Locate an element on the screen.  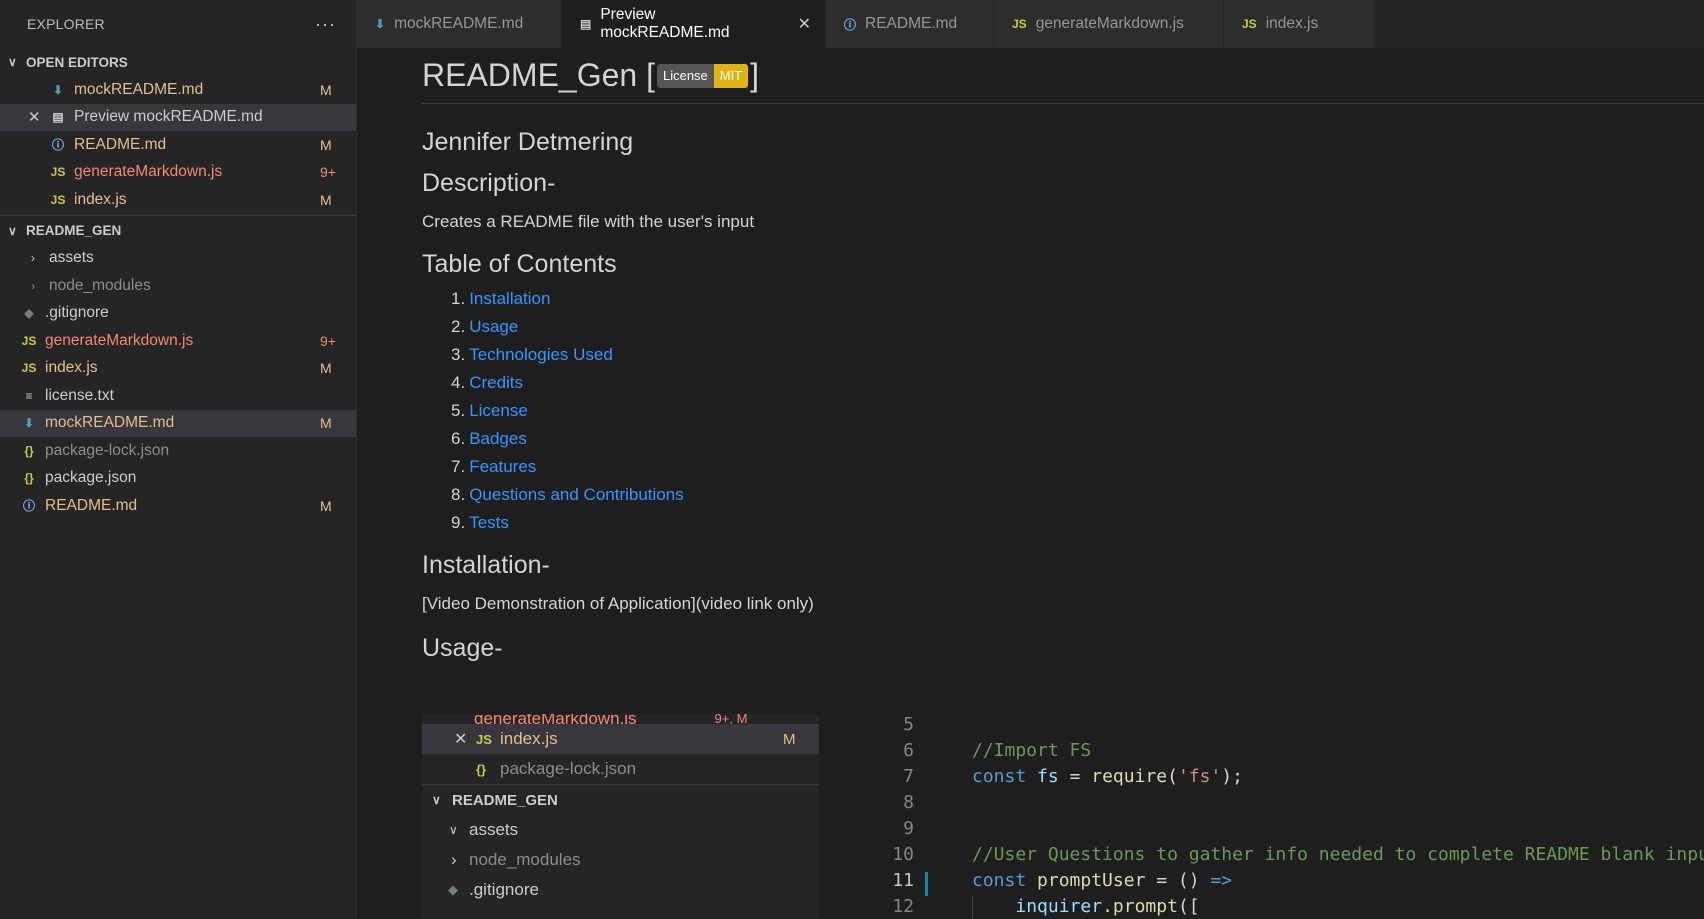
screenshot-row-index: ✕ JS index.js M is located at coordinates (620, 739).